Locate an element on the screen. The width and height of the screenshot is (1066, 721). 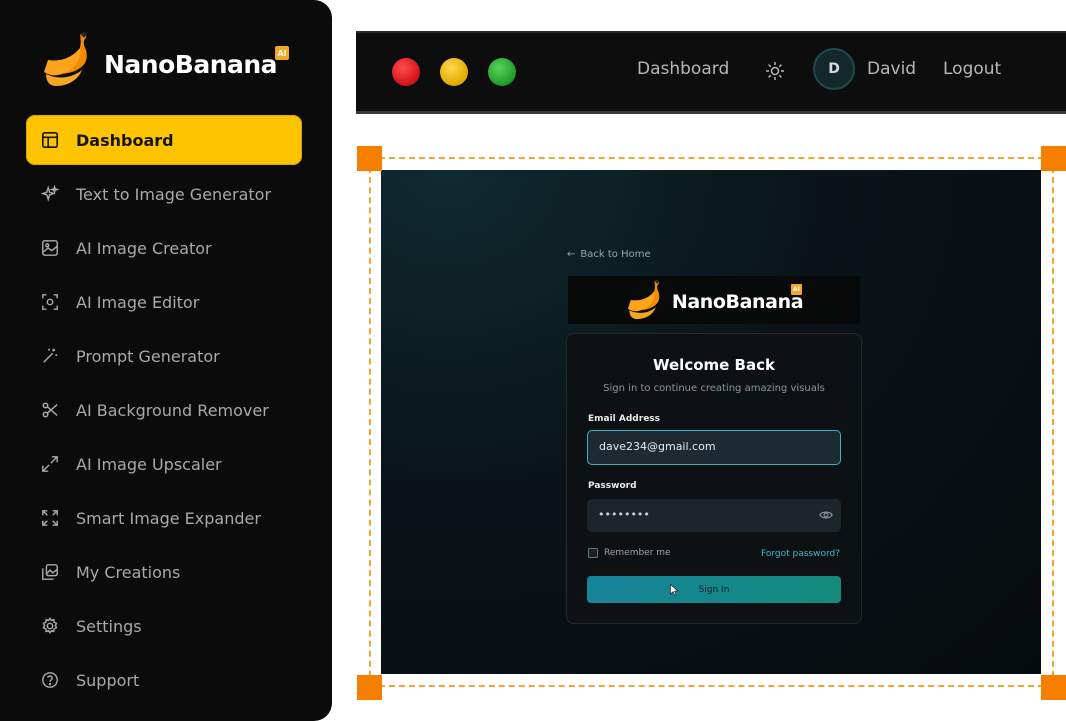
gallery-icon is located at coordinates (50, 572).